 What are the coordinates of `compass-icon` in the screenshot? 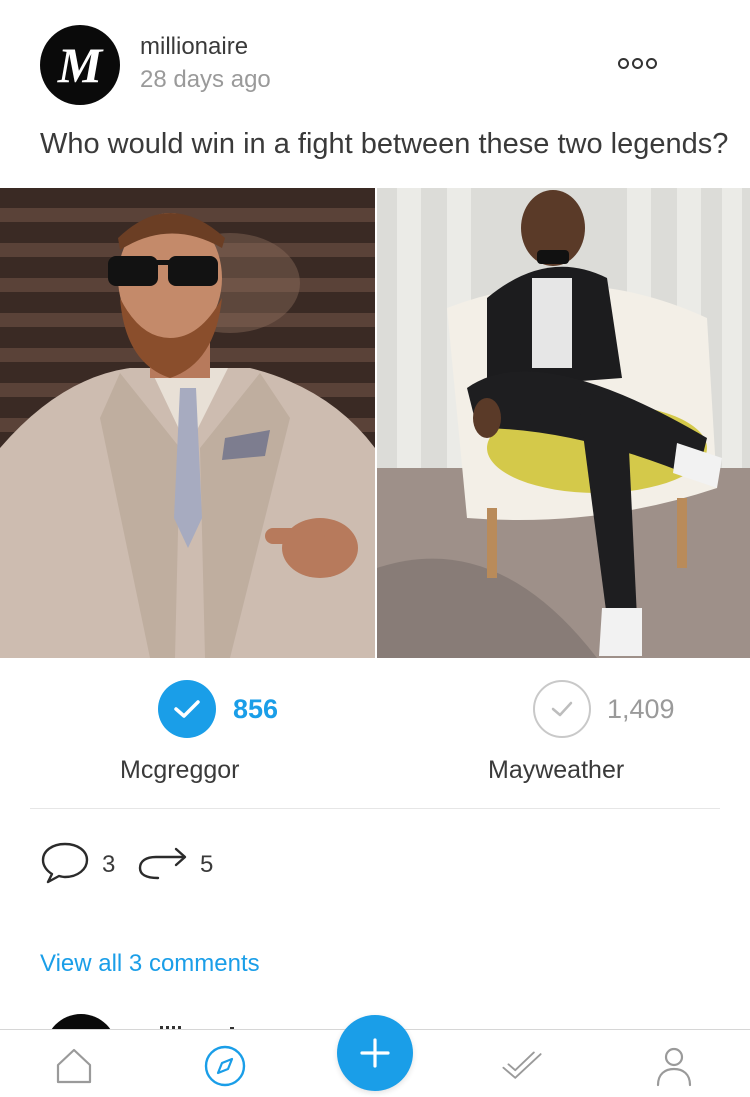 It's located at (225, 1066).